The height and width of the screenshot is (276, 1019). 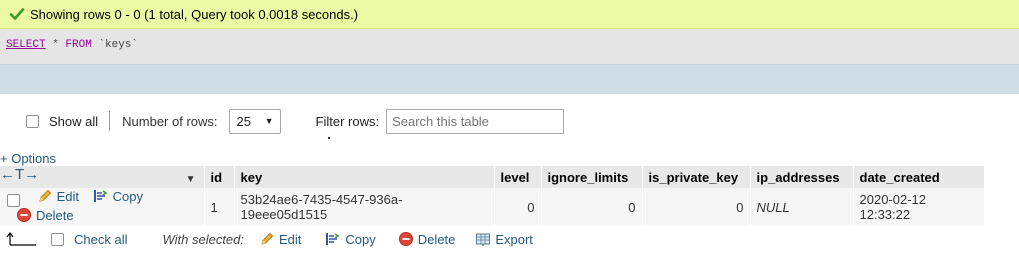 What do you see at coordinates (364, 207) in the screenshot?
I see `cell-key: 53b24ae6-7435-4547-936a-19eee05d1515` at bounding box center [364, 207].